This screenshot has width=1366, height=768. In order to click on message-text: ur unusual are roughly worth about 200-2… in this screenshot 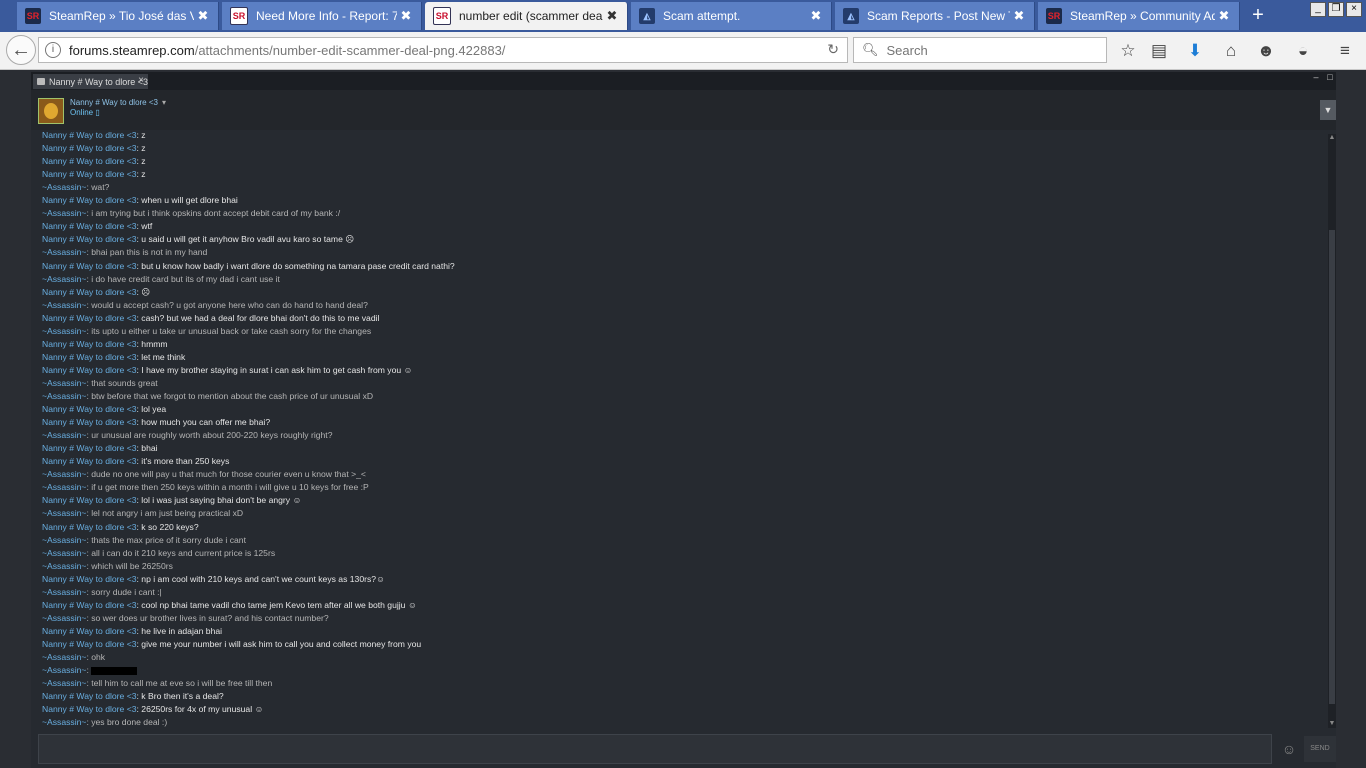, I will do `click(212, 435)`.